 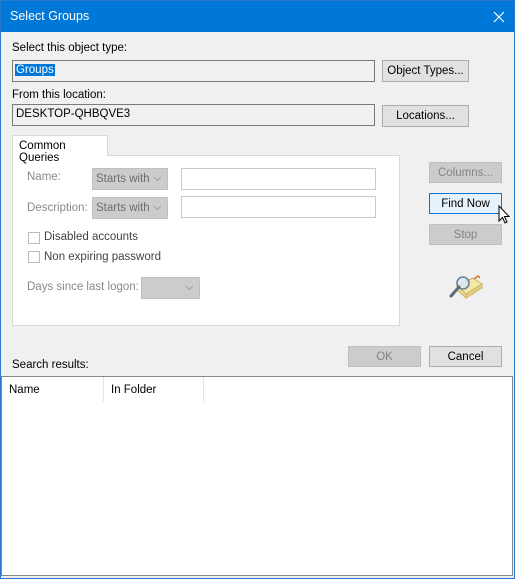 I want to click on window-title: Select Groups, so click(x=50, y=16).